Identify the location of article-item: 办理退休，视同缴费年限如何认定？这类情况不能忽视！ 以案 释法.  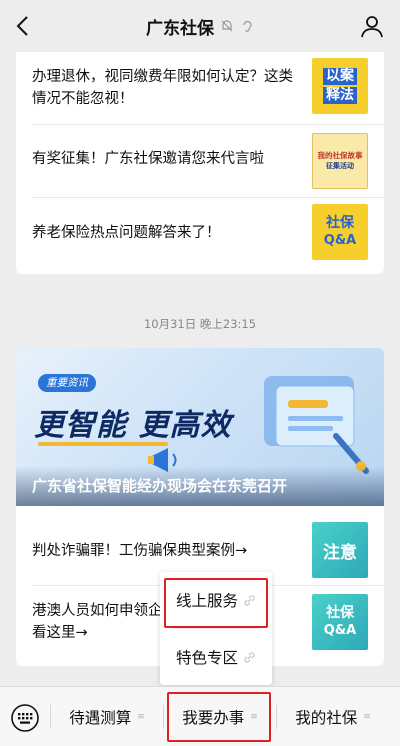
(200, 87).